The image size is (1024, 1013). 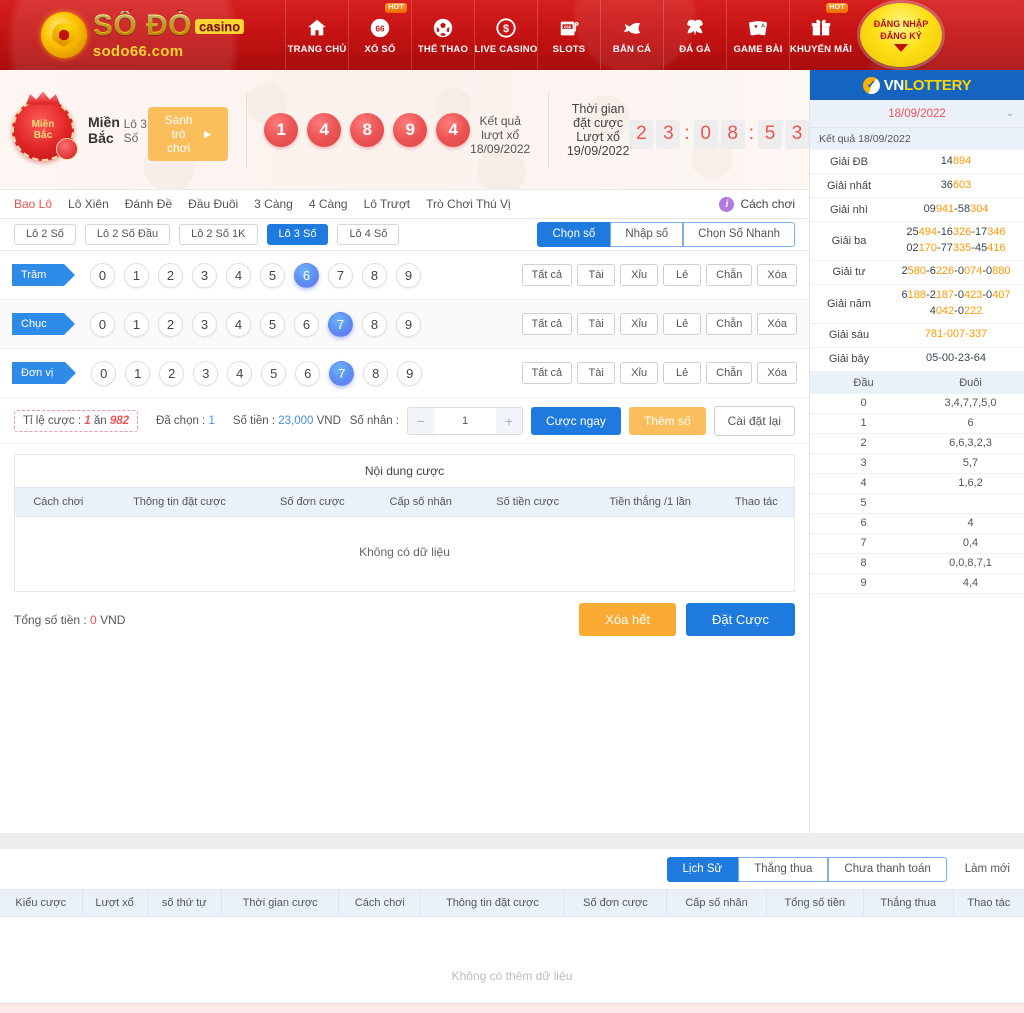 I want to click on howto-play-link: i Cách chơi, so click(x=757, y=204).